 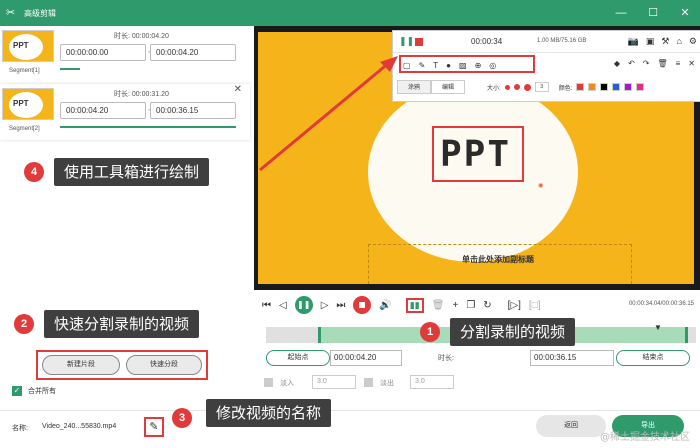 I want to click on bottom-bar: 名称: Video_240...55830.mp4 ✎ 返回 导出, so click(x=350, y=429).